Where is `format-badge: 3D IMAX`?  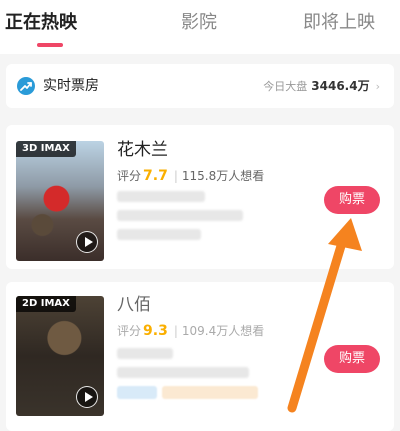
format-badge: 3D IMAX is located at coordinates (46, 149).